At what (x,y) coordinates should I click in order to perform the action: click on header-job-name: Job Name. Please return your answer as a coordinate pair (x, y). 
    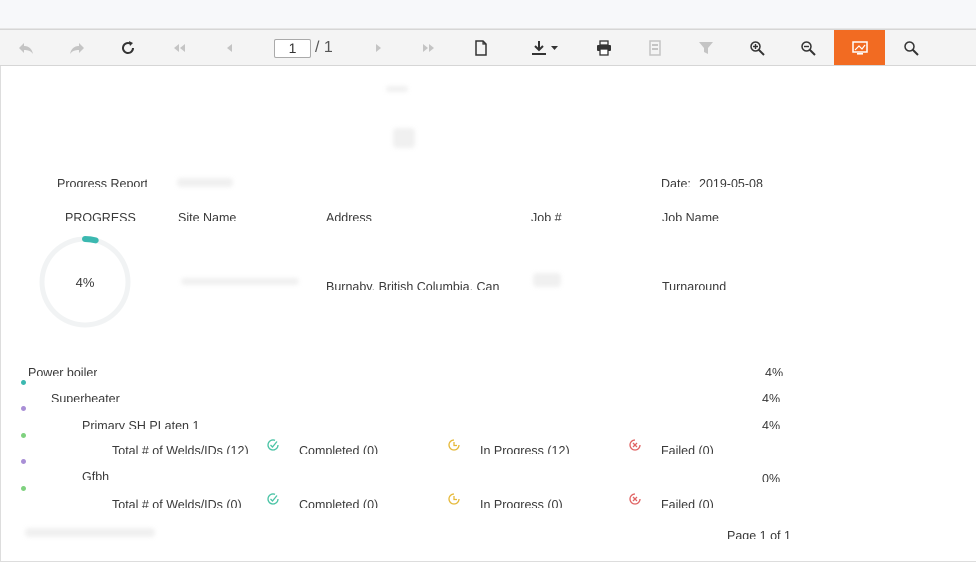
    Looking at the image, I should click on (690, 216).